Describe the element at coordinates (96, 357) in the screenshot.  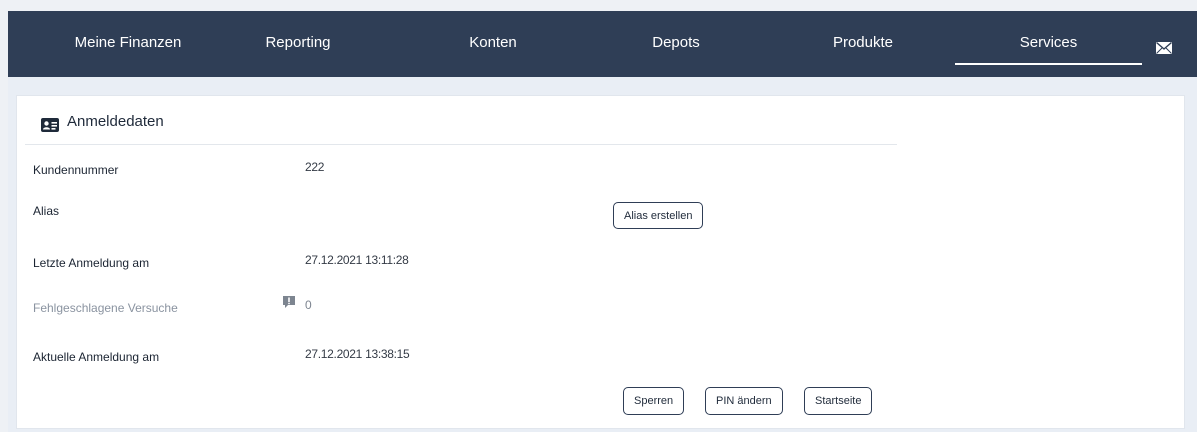
I see `aktuelle-anmeldung-label: Aktuelle Anmeldung am` at that location.